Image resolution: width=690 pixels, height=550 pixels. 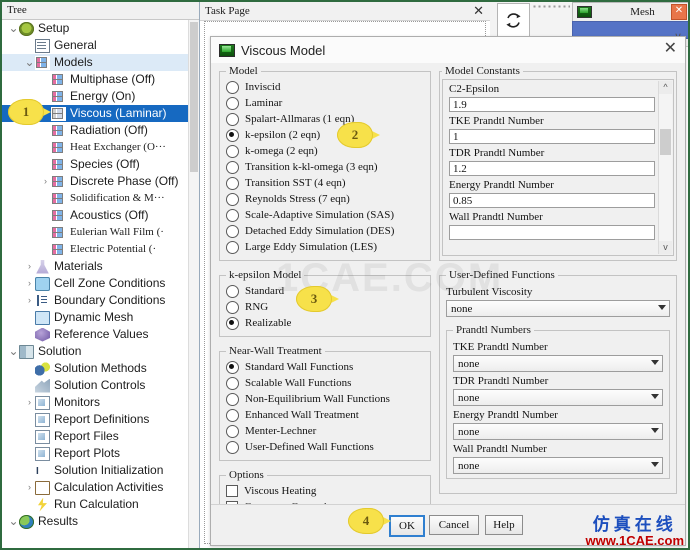 I want to click on model-option-scale-adaptive-simulation-sas: Scale-Adaptive Simulation (SAS), so click(x=325, y=215).